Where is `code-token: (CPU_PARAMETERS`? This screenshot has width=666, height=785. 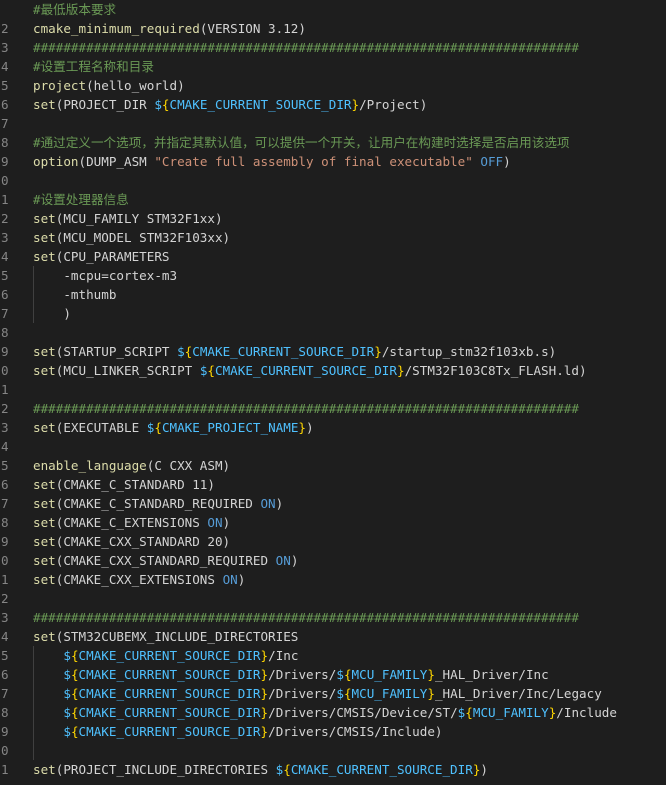
code-token: (CPU_PARAMETERS is located at coordinates (112, 256).